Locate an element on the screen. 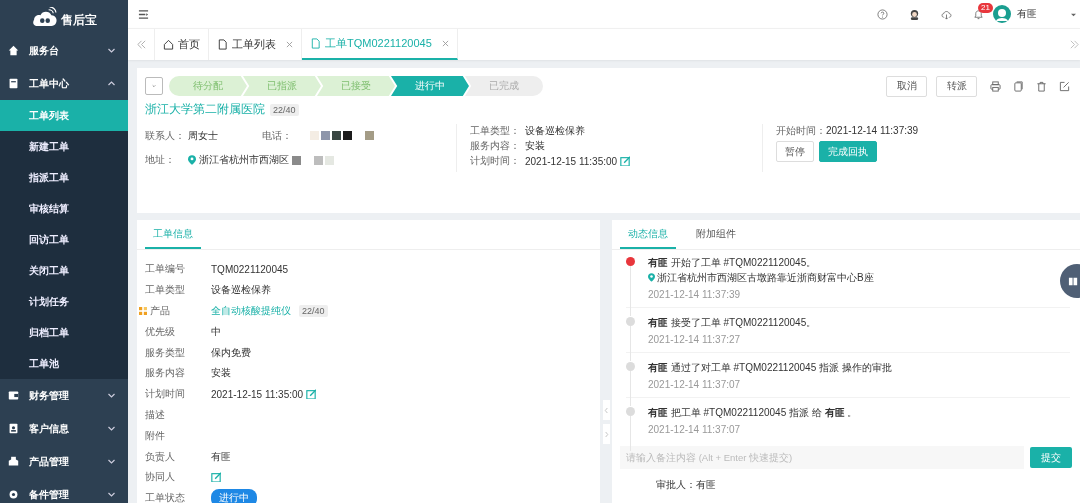  field-label: 服务内容： is located at coordinates (495, 146).